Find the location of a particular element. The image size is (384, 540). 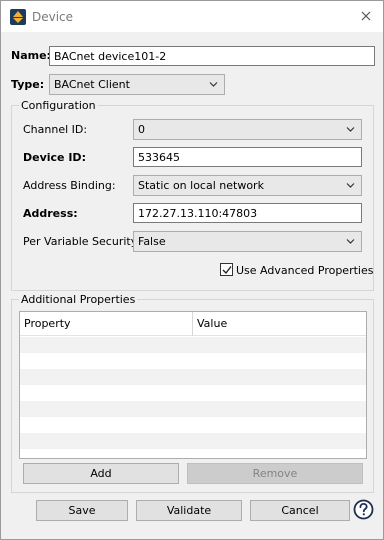

address-binding-label: Address Binding: is located at coordinates (69, 185).